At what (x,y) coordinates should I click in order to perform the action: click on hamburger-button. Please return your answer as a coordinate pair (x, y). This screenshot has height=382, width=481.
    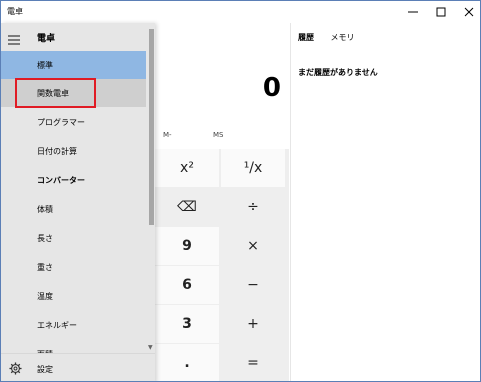
    Looking at the image, I should click on (14, 38).